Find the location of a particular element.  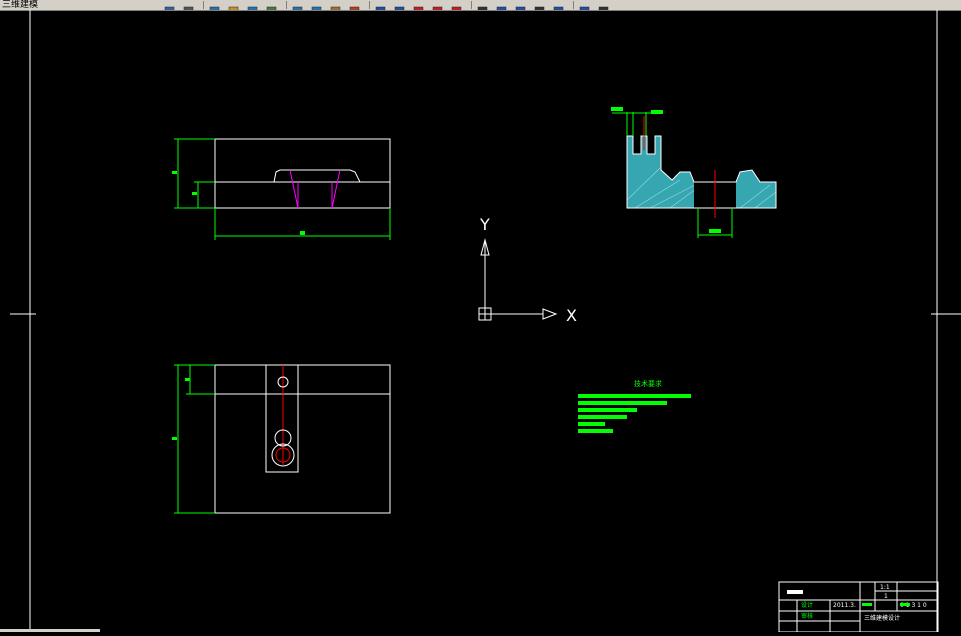

title-block-design-label: 设计 is located at coordinates (807, 605).